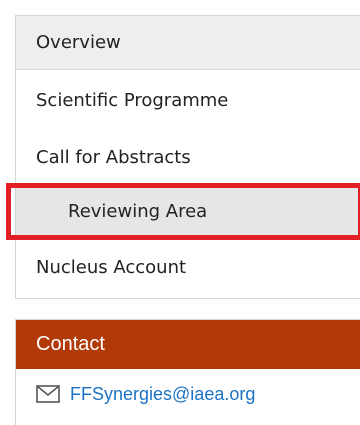 This screenshot has height=425, width=360. Describe the element at coordinates (188, 43) in the screenshot. I see `nav-item-overview: Overview` at that location.